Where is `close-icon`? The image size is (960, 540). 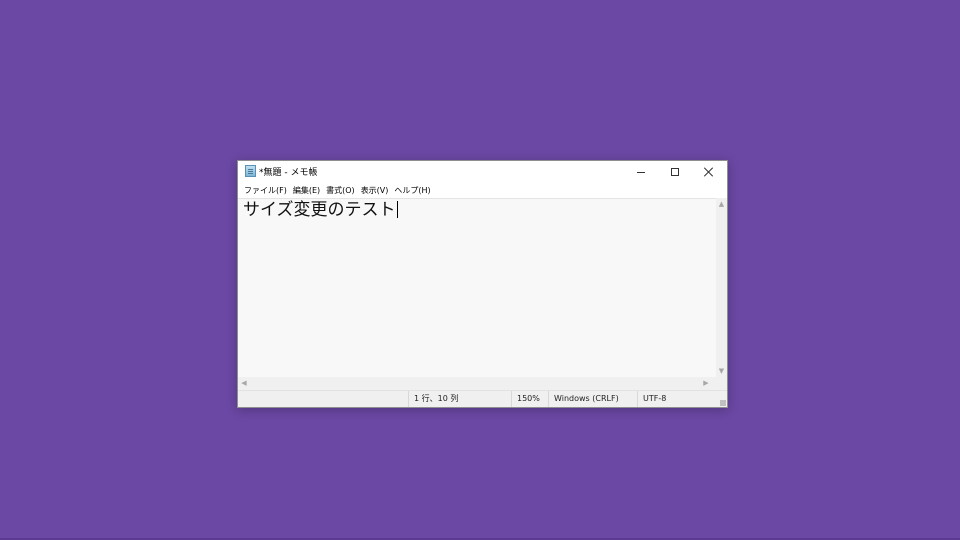
close-icon is located at coordinates (709, 172).